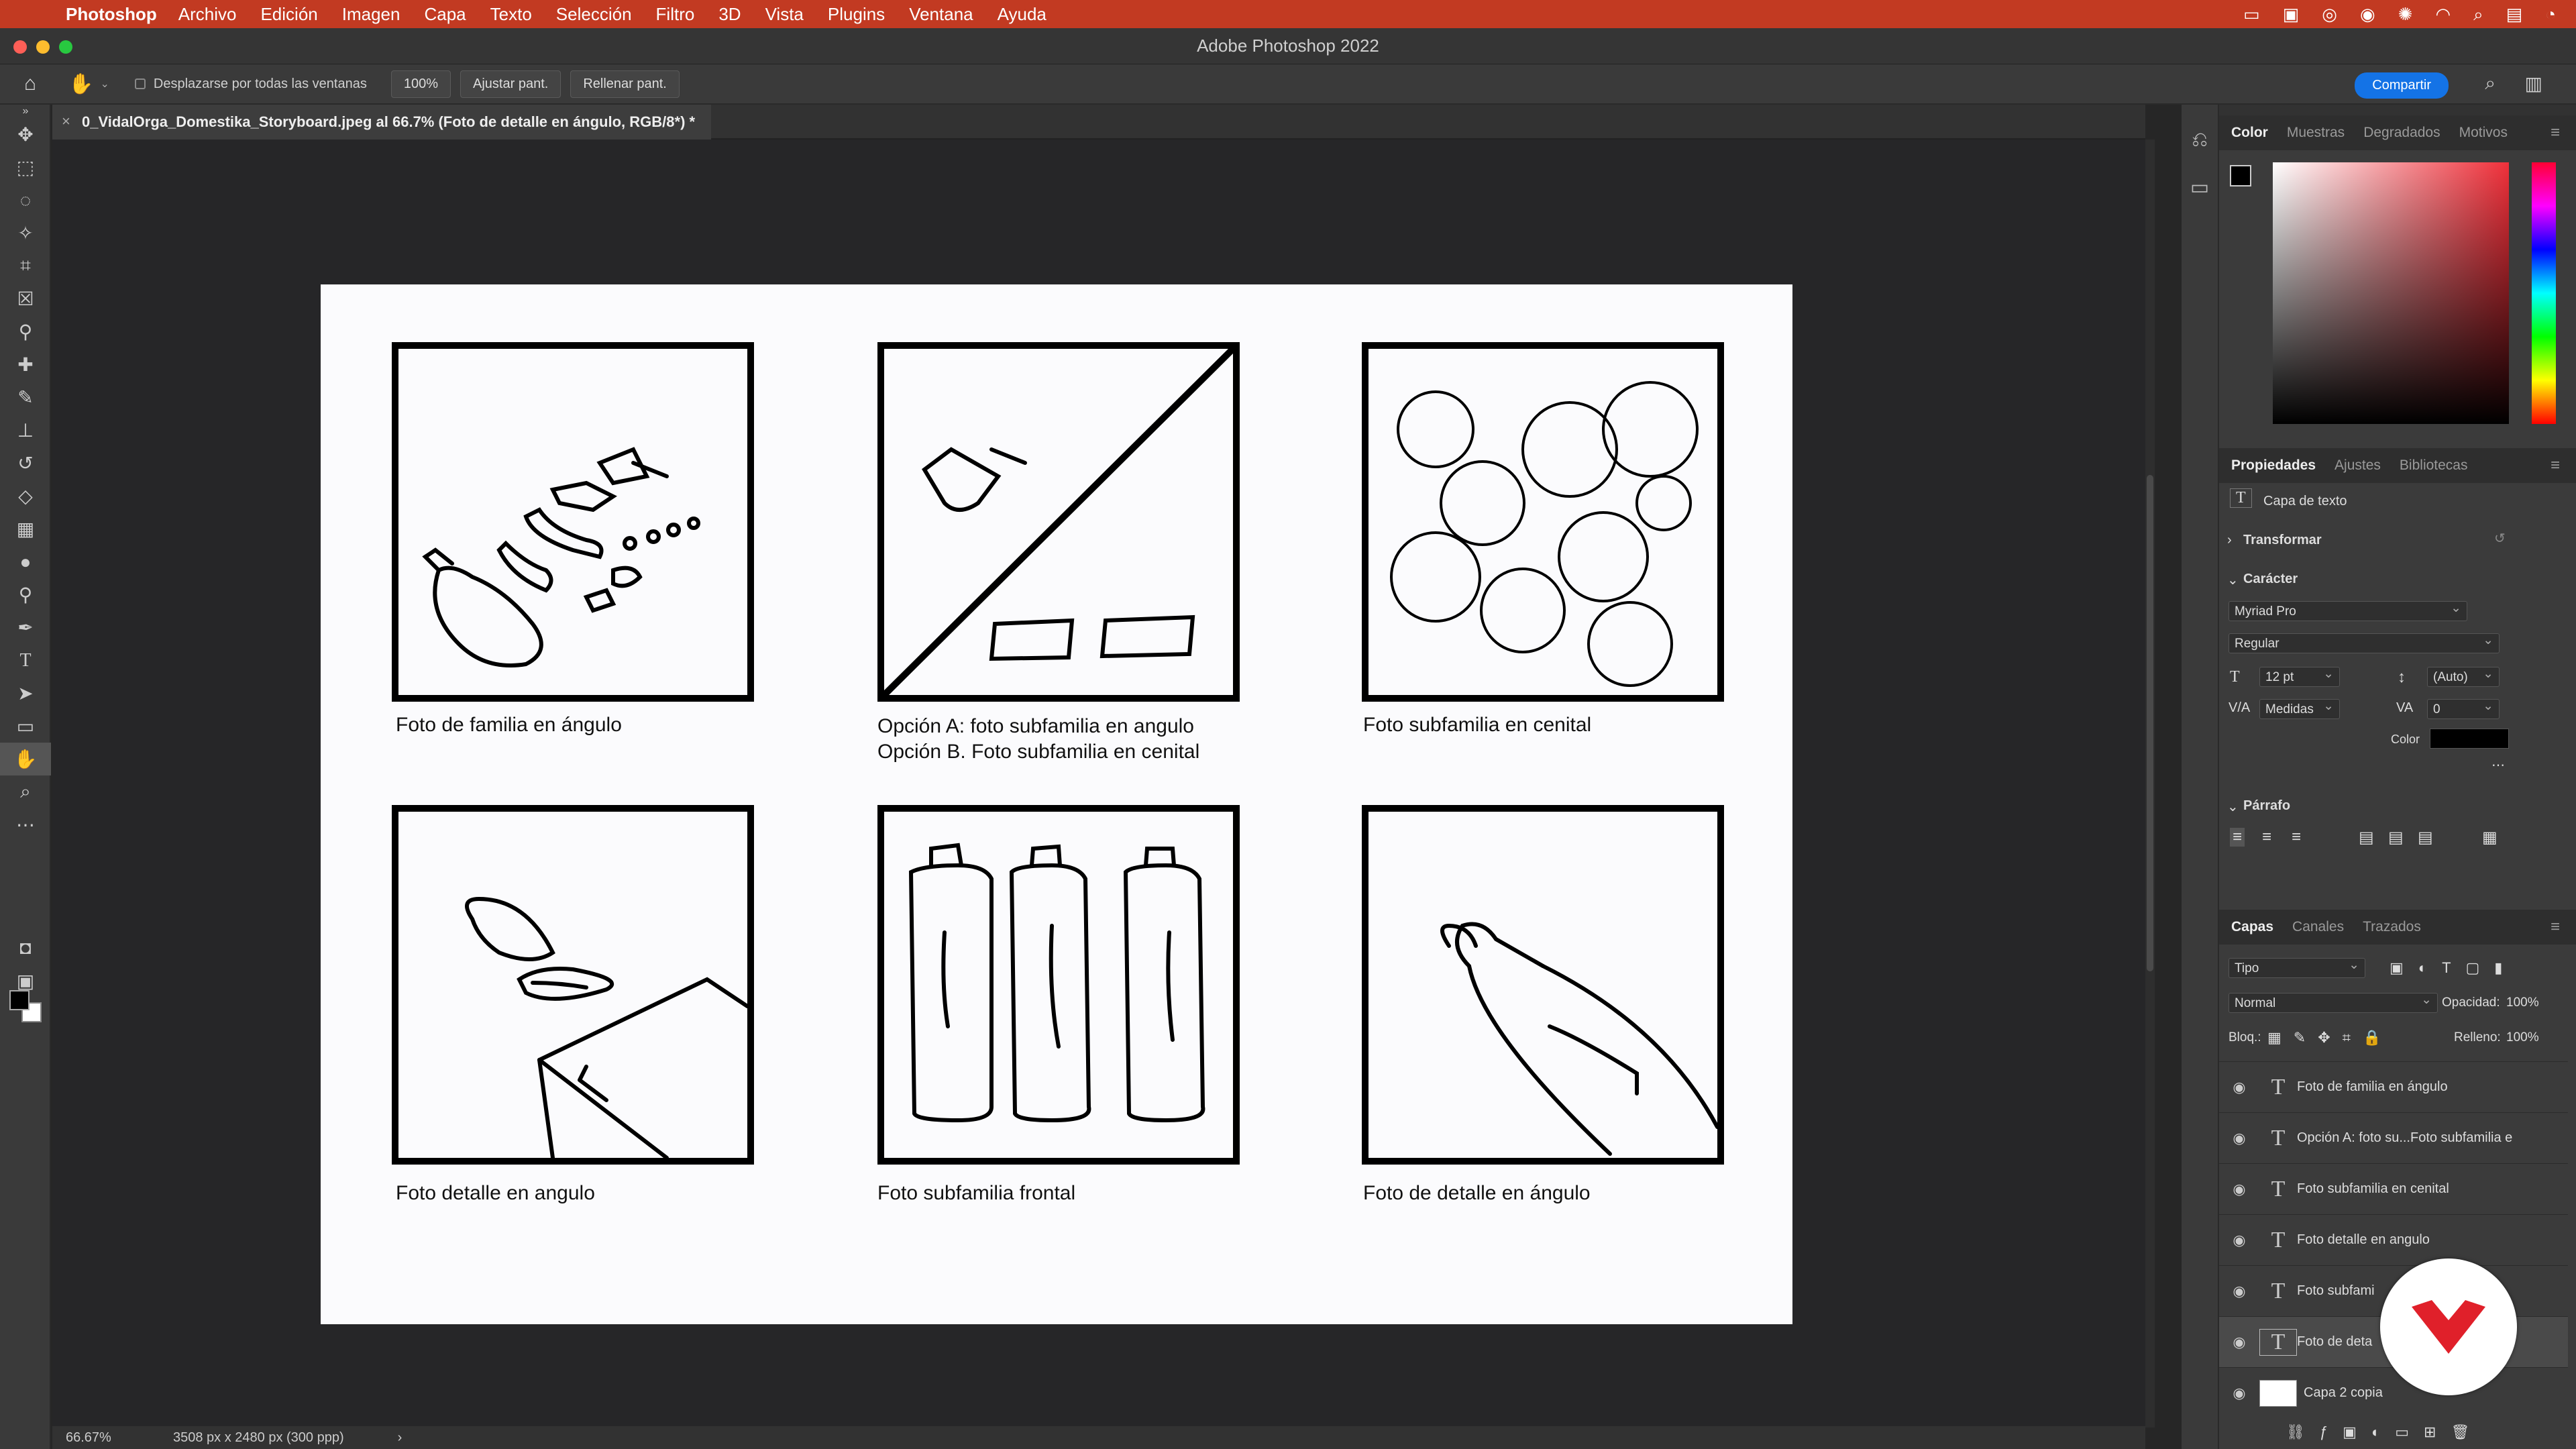  What do you see at coordinates (25, 331) in the screenshot?
I see `eyedropper-icon: ⚲` at bounding box center [25, 331].